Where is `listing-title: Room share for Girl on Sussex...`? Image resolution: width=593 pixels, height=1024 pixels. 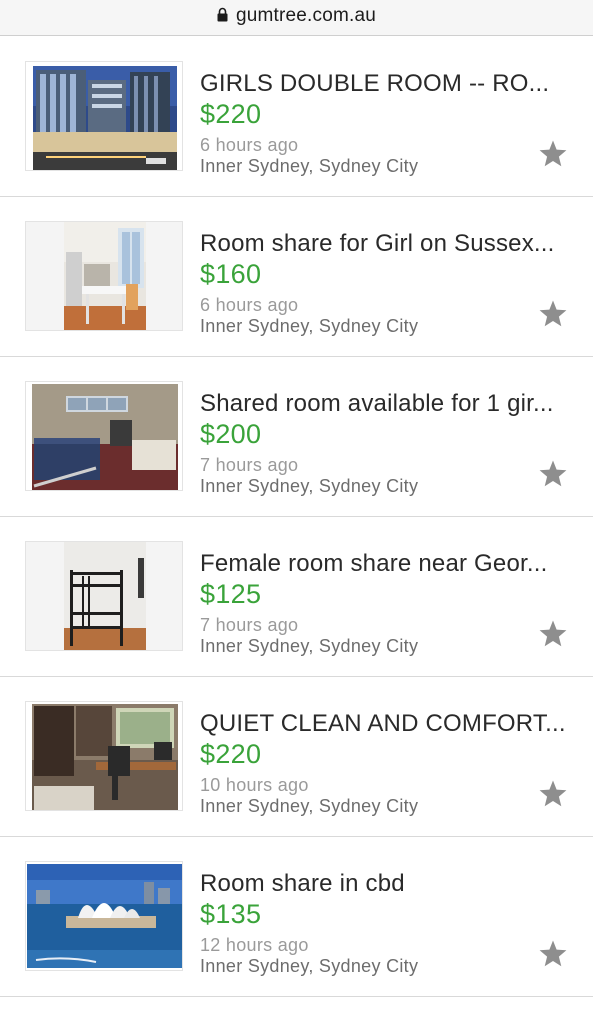
listing-title: Room share for Girl on Sussex... is located at coordinates (386, 244).